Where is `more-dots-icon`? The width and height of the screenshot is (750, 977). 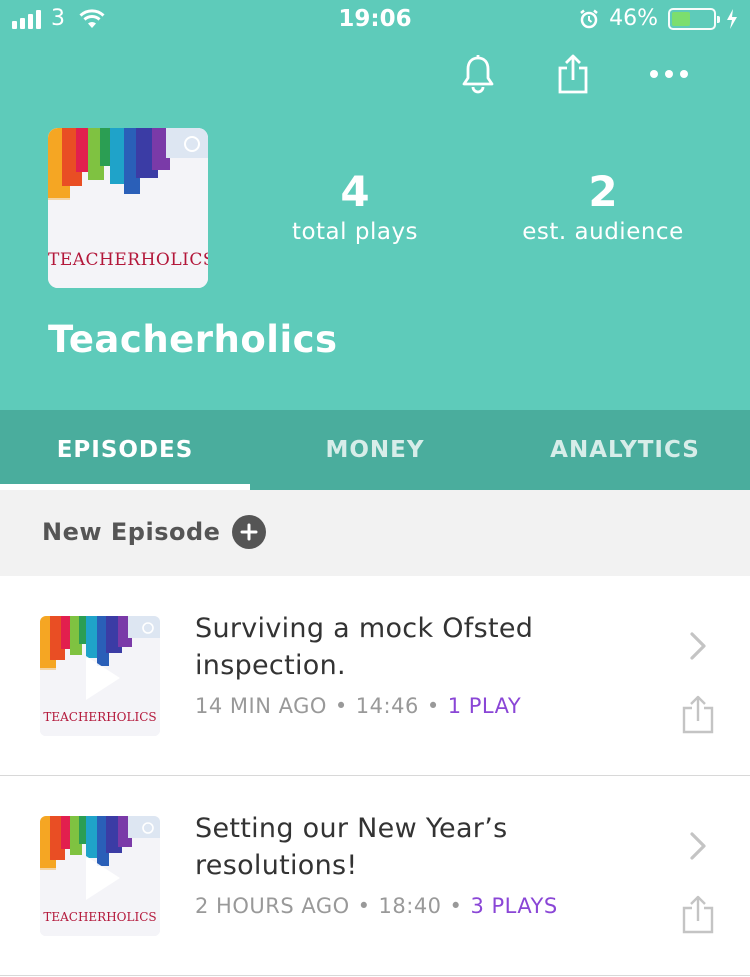
more-dots-icon is located at coordinates (669, 74).